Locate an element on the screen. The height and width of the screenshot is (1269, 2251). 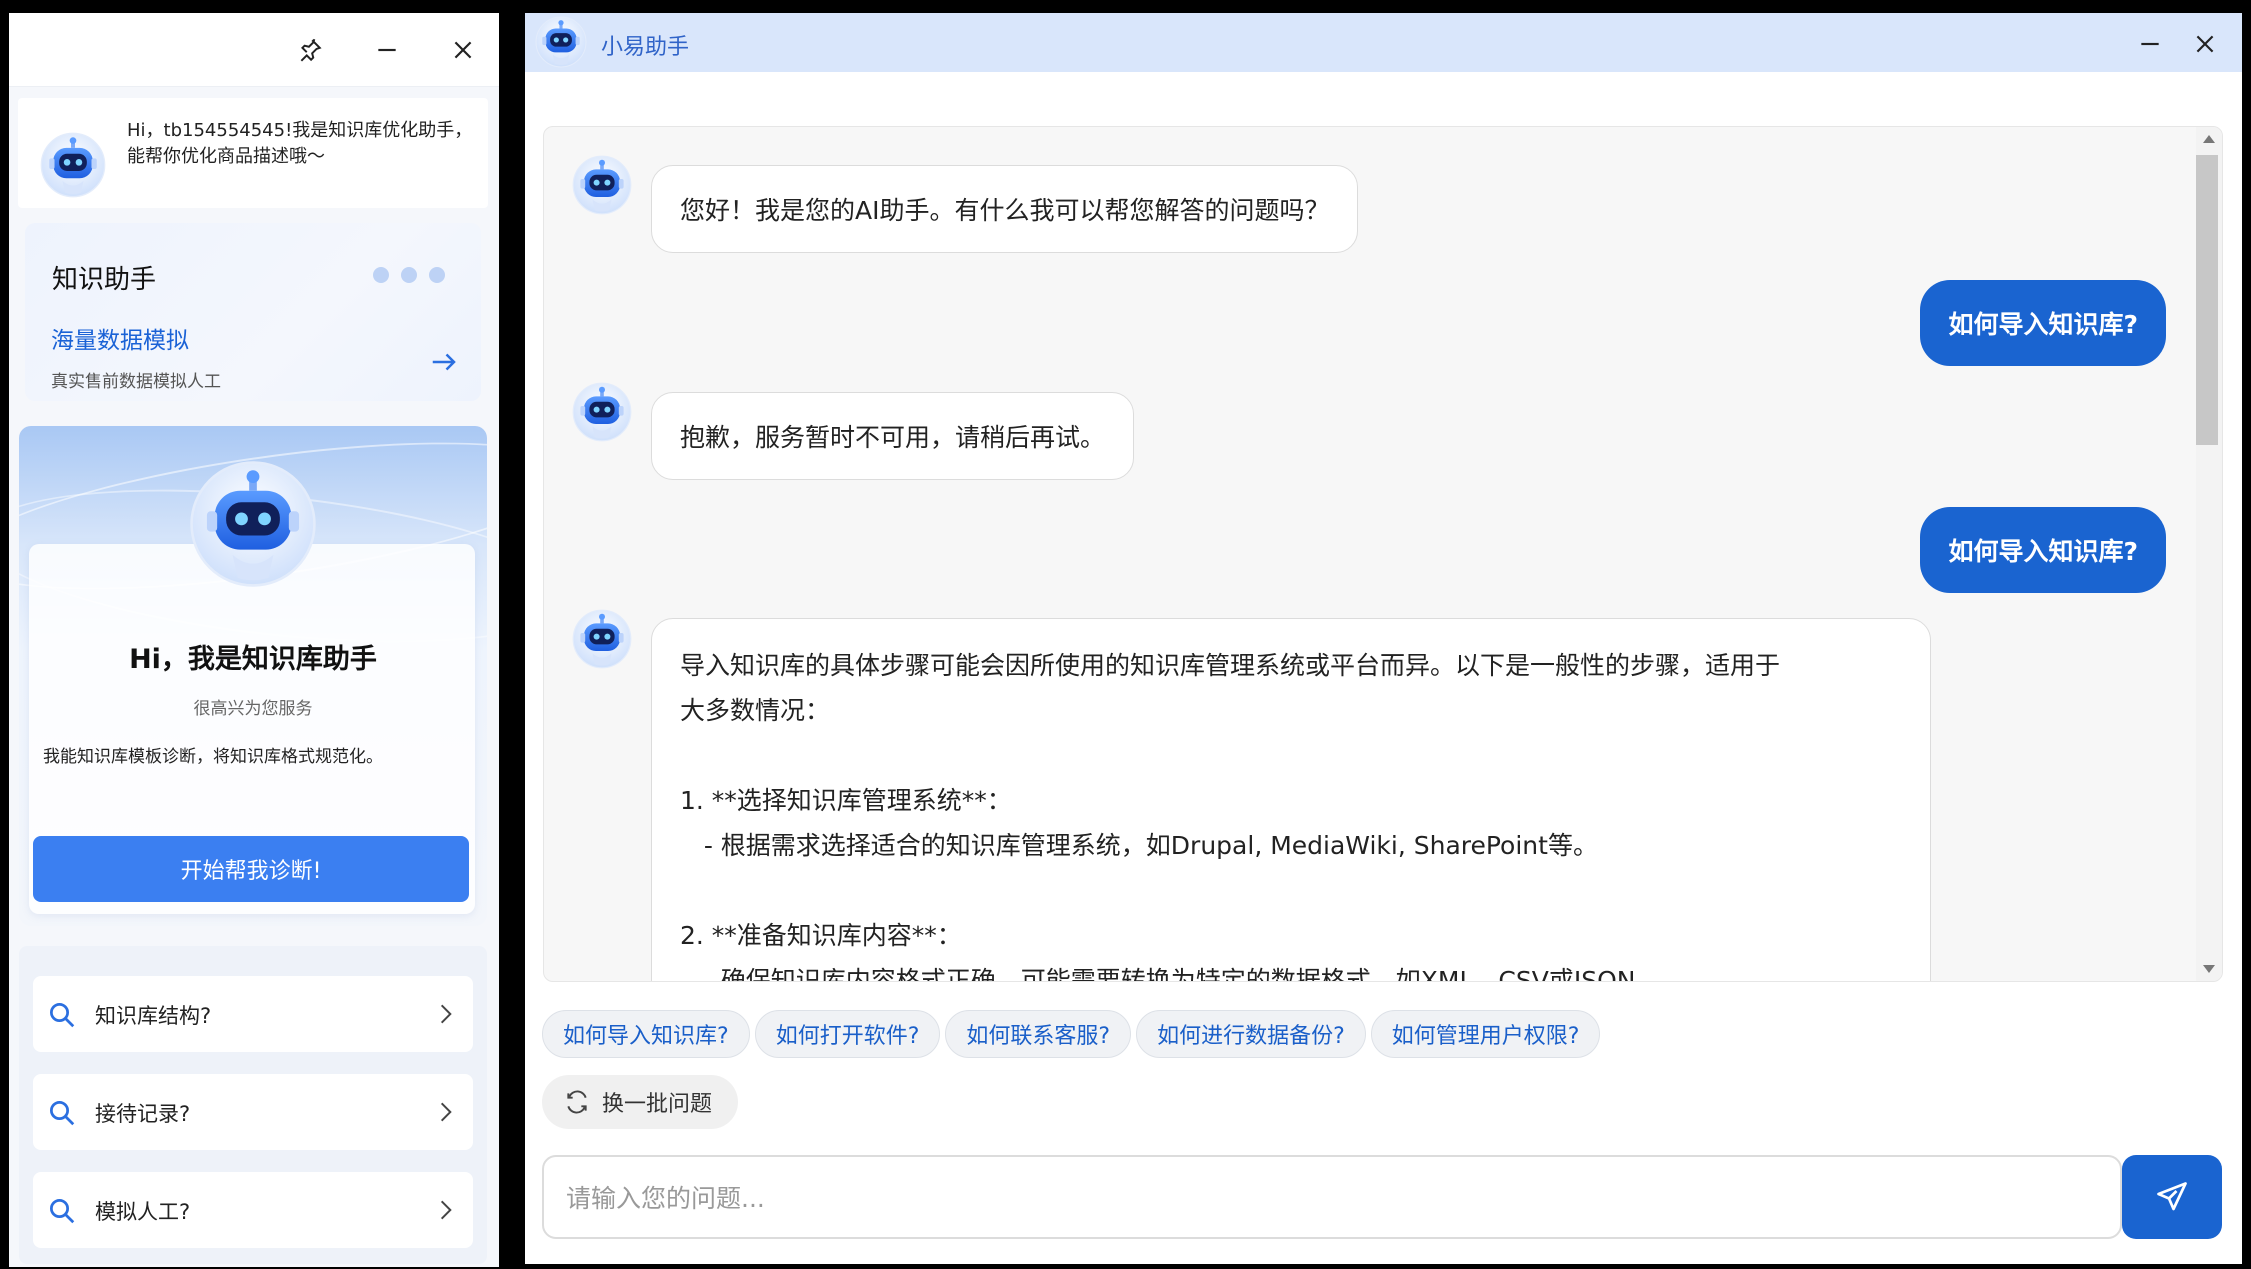
send-icon is located at coordinates (2172, 1196).